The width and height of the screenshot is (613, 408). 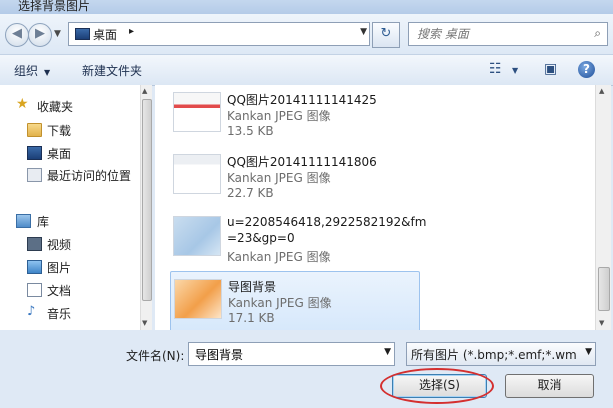 I want to click on library-icon, so click(x=23, y=221).